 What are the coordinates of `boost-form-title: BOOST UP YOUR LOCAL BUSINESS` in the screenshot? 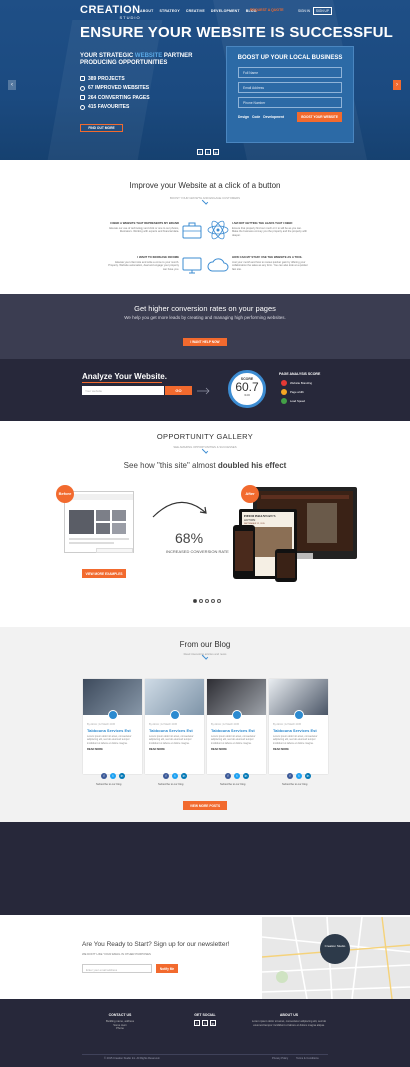 It's located at (290, 58).